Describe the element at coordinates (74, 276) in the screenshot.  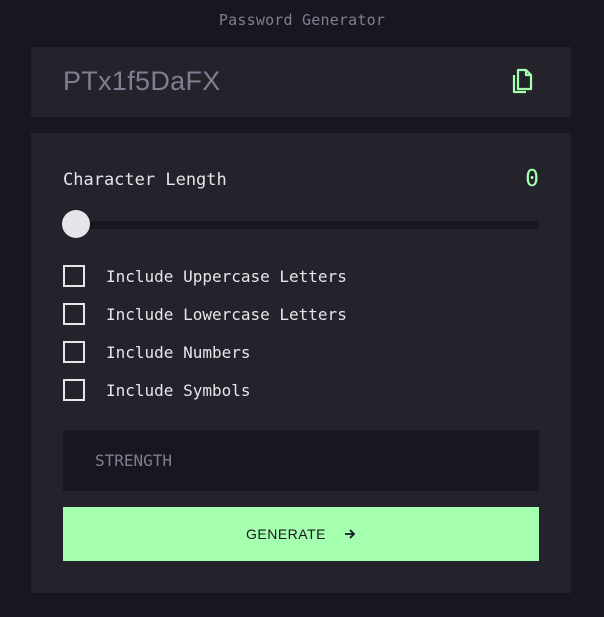
I see `uppercase-checkbox` at that location.